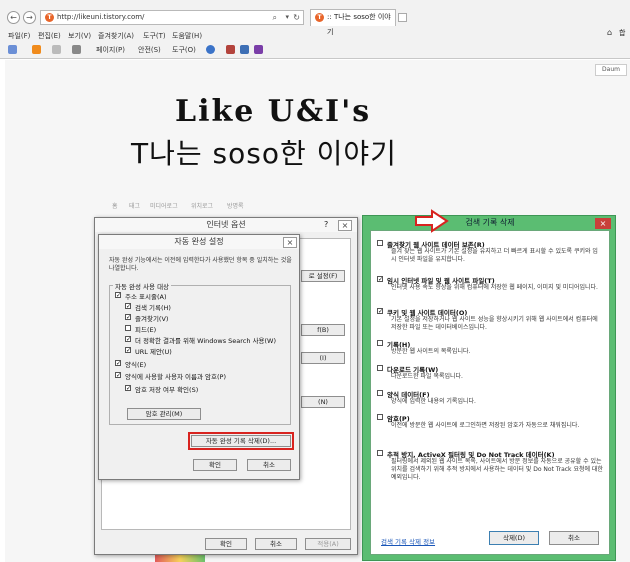 Image resolution: width=630 pixels, height=562 pixels. What do you see at coordinates (622, 33) in the screenshot?
I see `right-stub: 합` at bounding box center [622, 33].